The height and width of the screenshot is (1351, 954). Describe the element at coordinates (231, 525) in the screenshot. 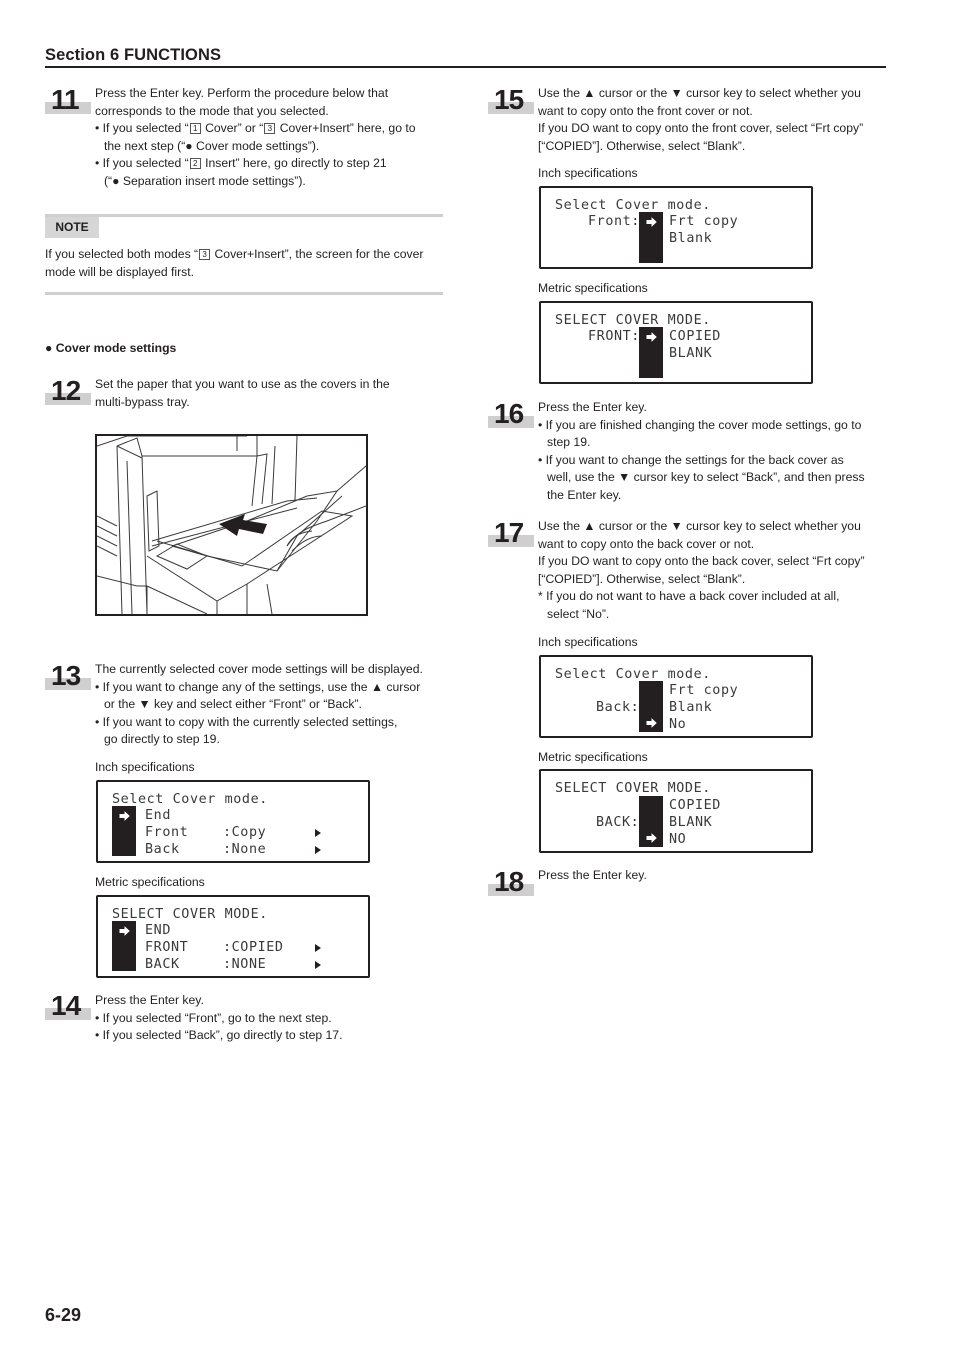

I see `bypass-tray-illustration` at that location.